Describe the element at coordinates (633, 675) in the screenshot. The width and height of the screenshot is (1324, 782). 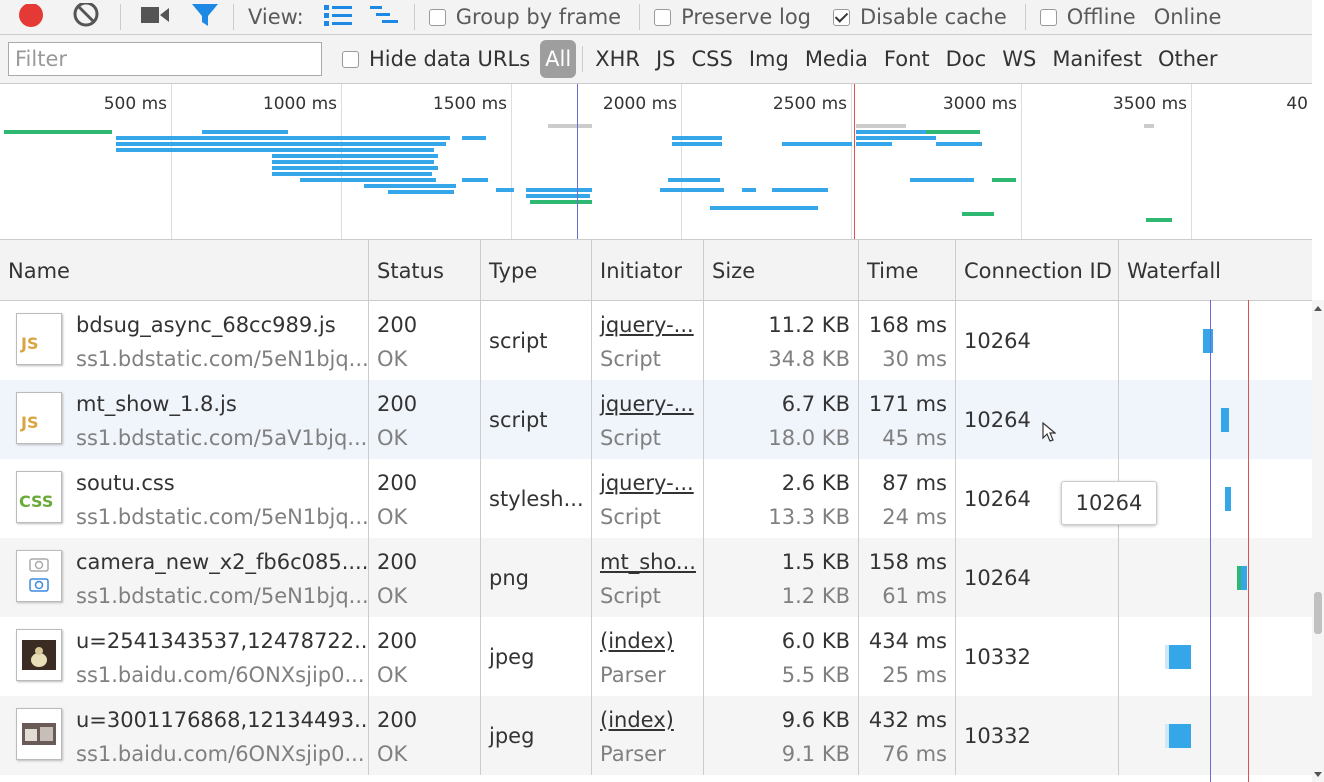
I see `initiator-type: Parser` at that location.